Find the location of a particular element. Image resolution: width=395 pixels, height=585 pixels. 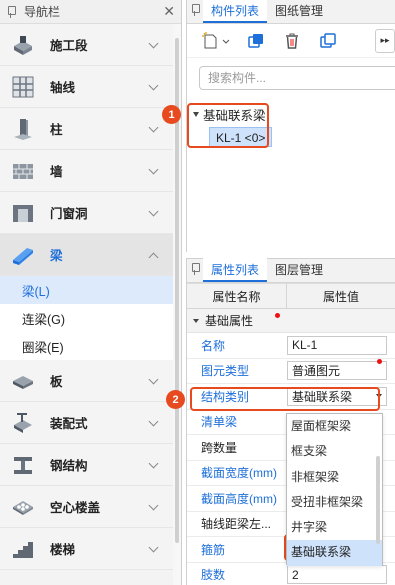

property-row-leg-count: 肢数 2 is located at coordinates (291, 574).